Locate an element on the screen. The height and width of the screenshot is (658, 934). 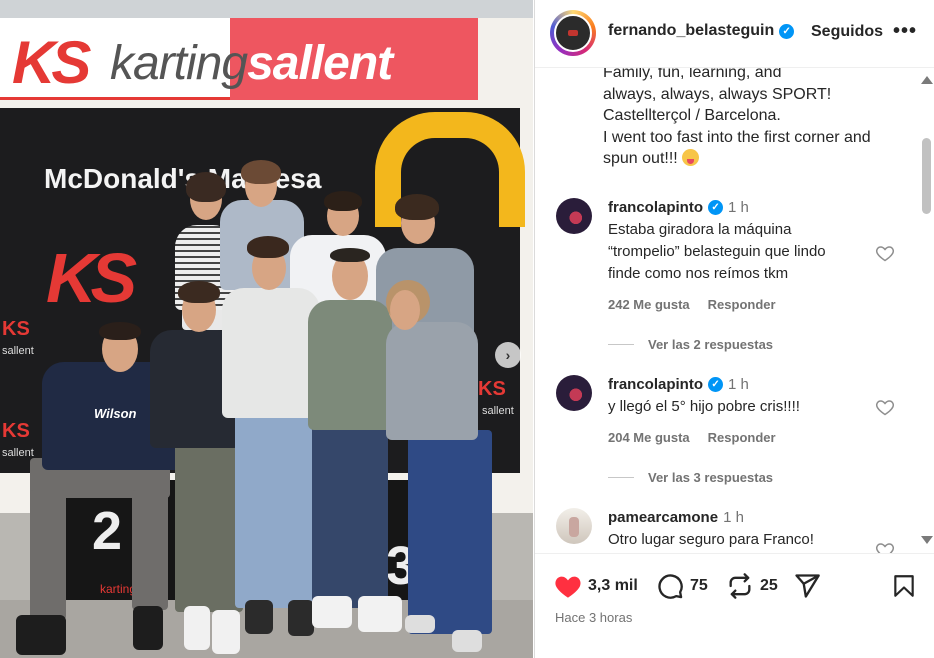
comments-scrollbar is located at coordinates (926, 310).